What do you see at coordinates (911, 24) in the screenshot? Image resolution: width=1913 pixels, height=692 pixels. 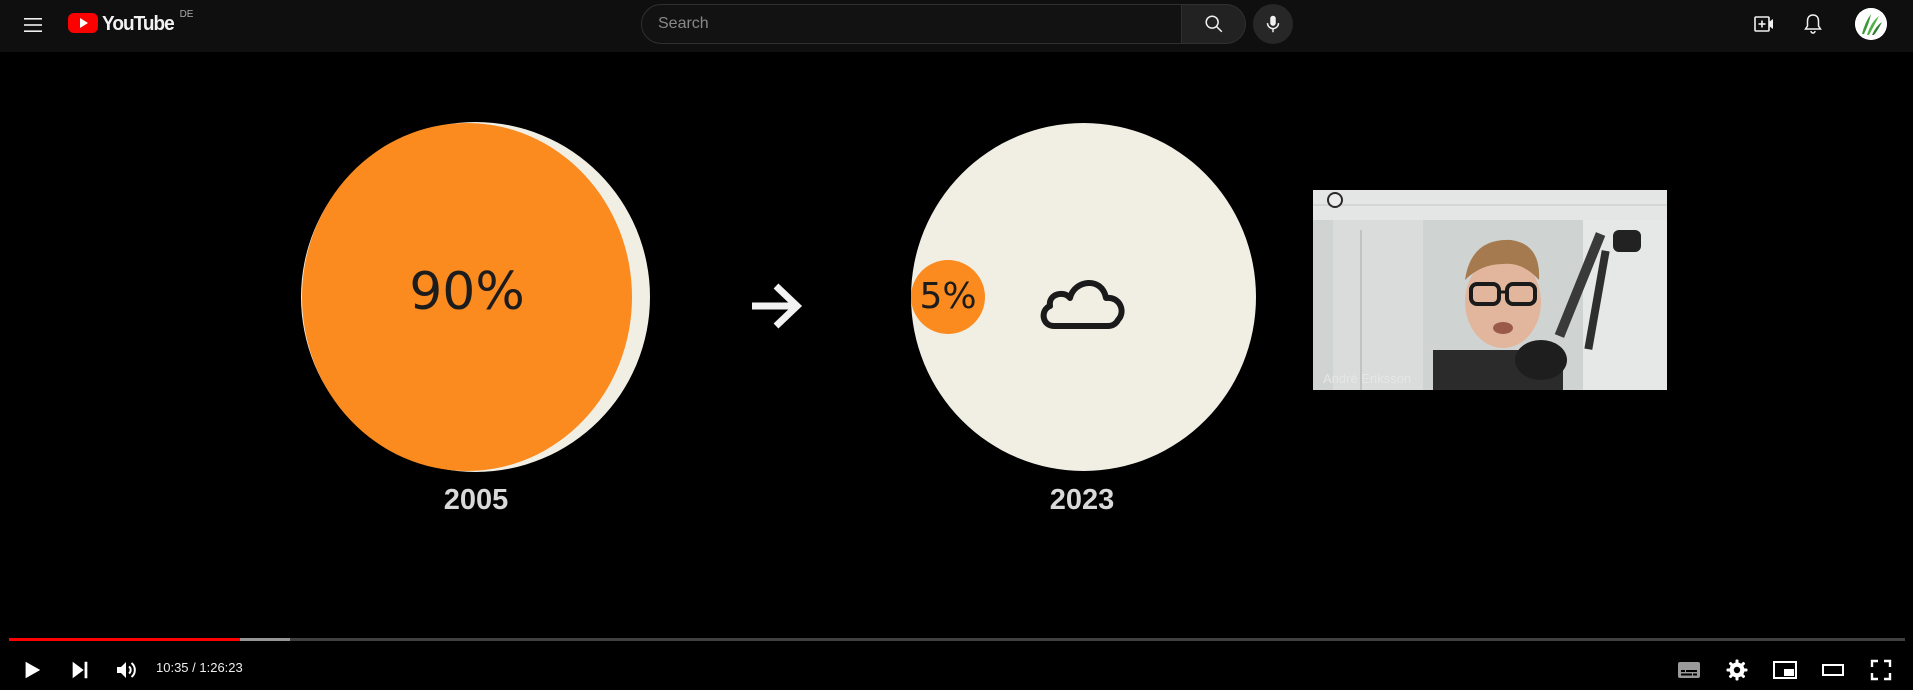 I see `search-input` at bounding box center [911, 24].